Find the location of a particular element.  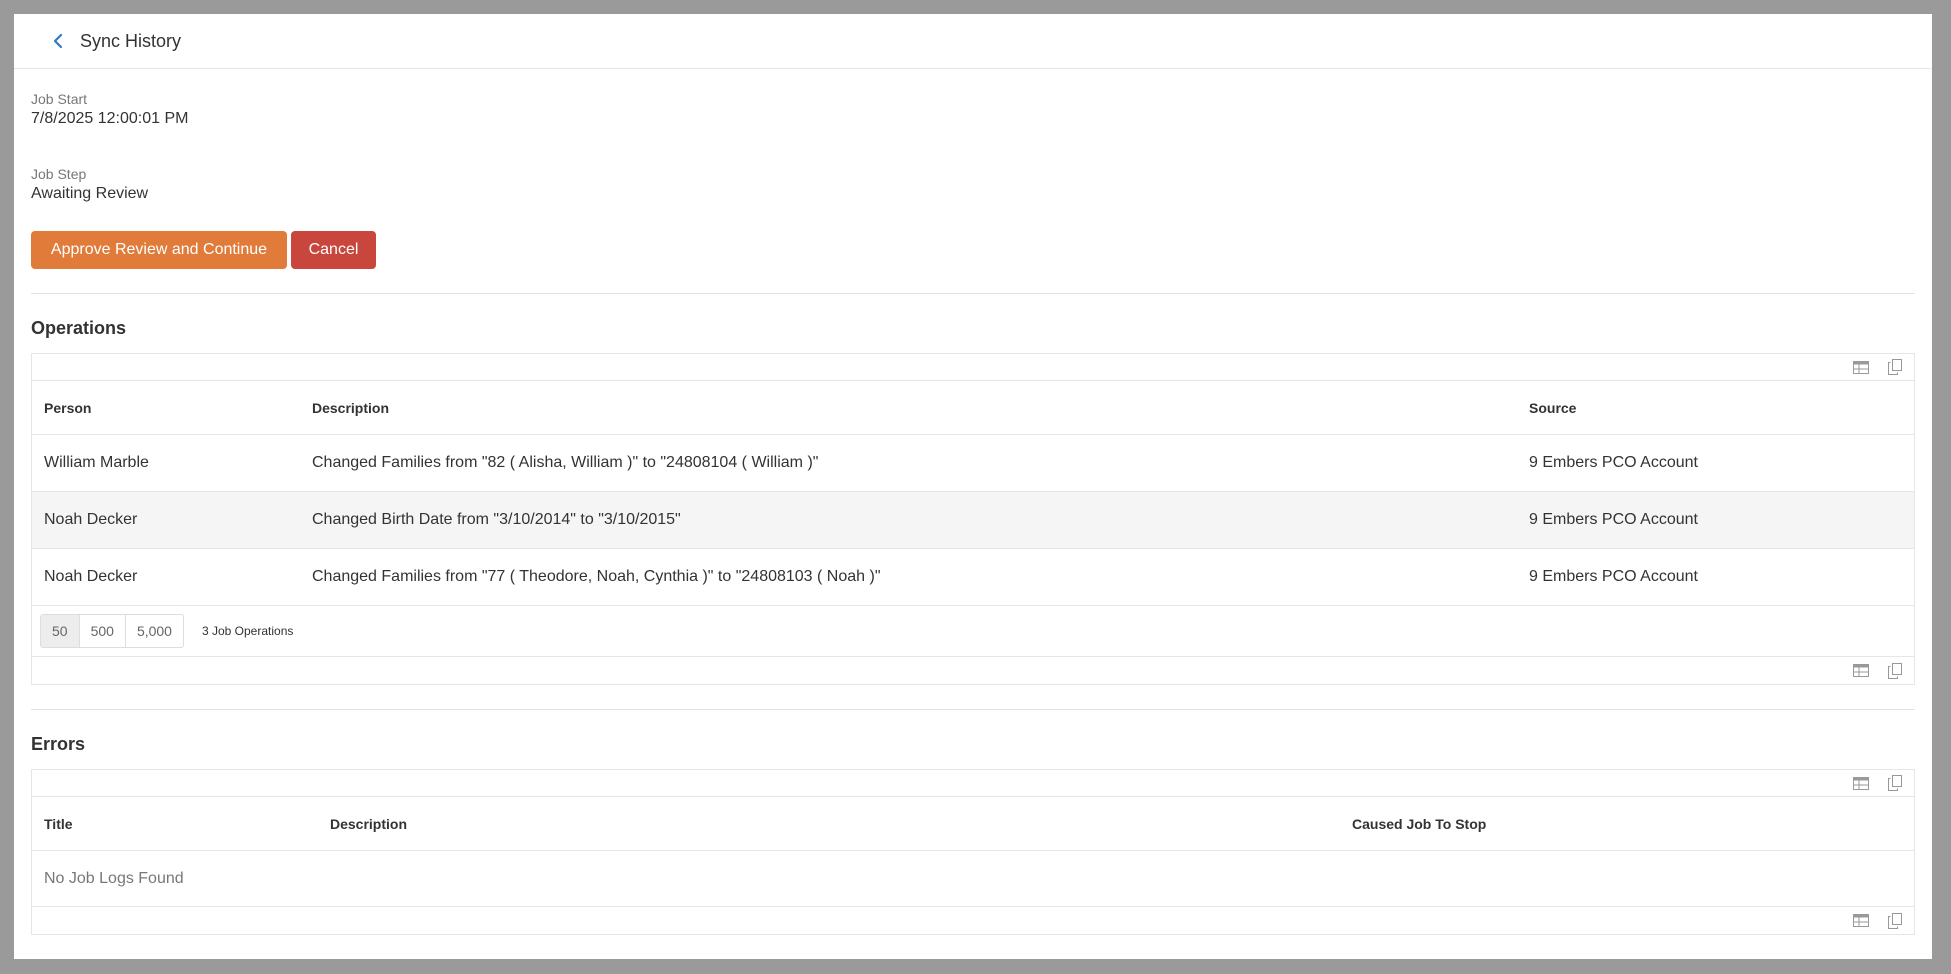

job-step-value: Awaiting Review is located at coordinates (90, 193).